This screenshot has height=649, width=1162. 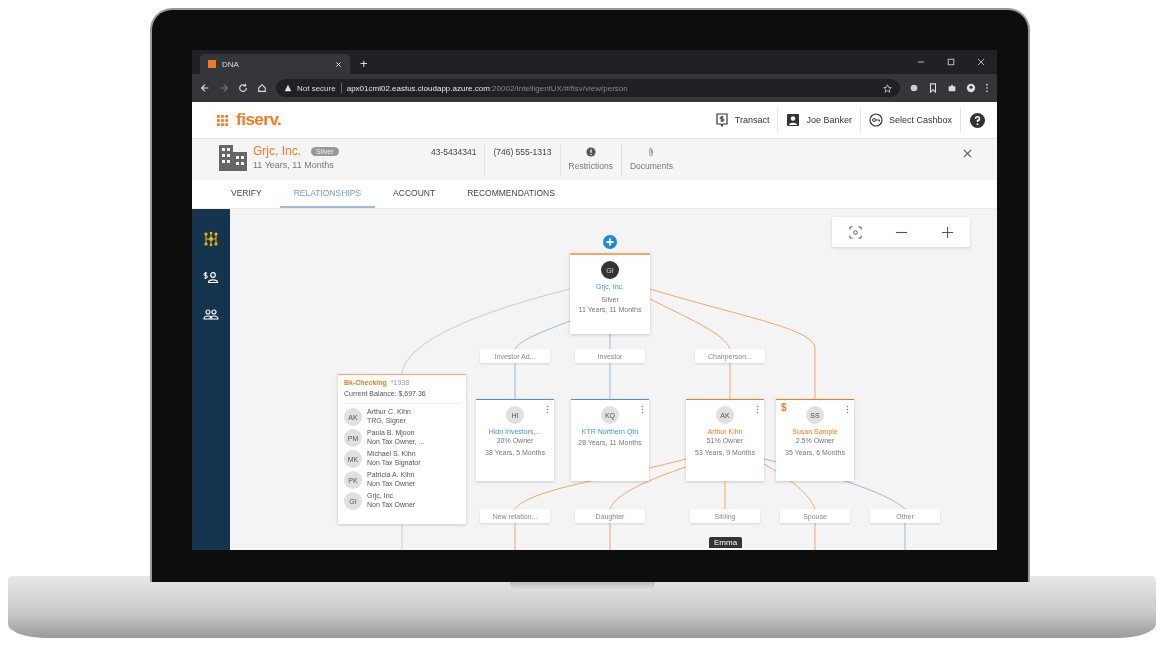 I want to click on favicon-icon, so click(x=212, y=64).